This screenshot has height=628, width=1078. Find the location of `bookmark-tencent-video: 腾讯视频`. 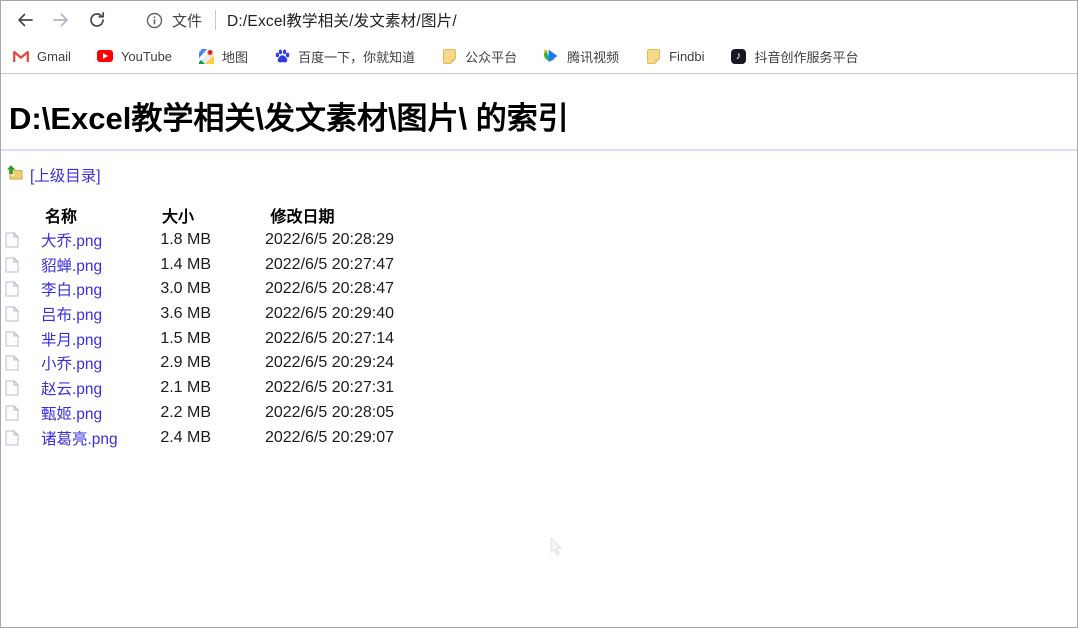

bookmark-tencent-video: 腾讯视频 is located at coordinates (581, 56).